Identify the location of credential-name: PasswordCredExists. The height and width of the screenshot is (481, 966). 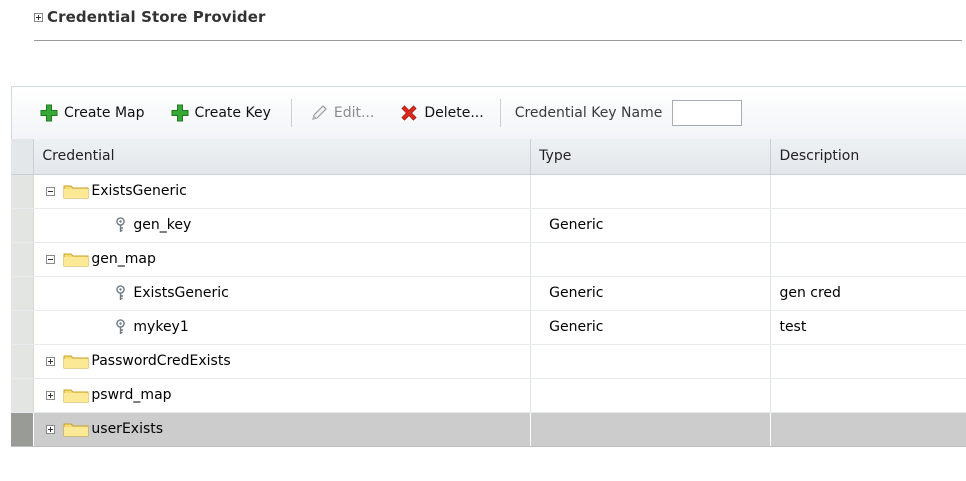
(161, 361).